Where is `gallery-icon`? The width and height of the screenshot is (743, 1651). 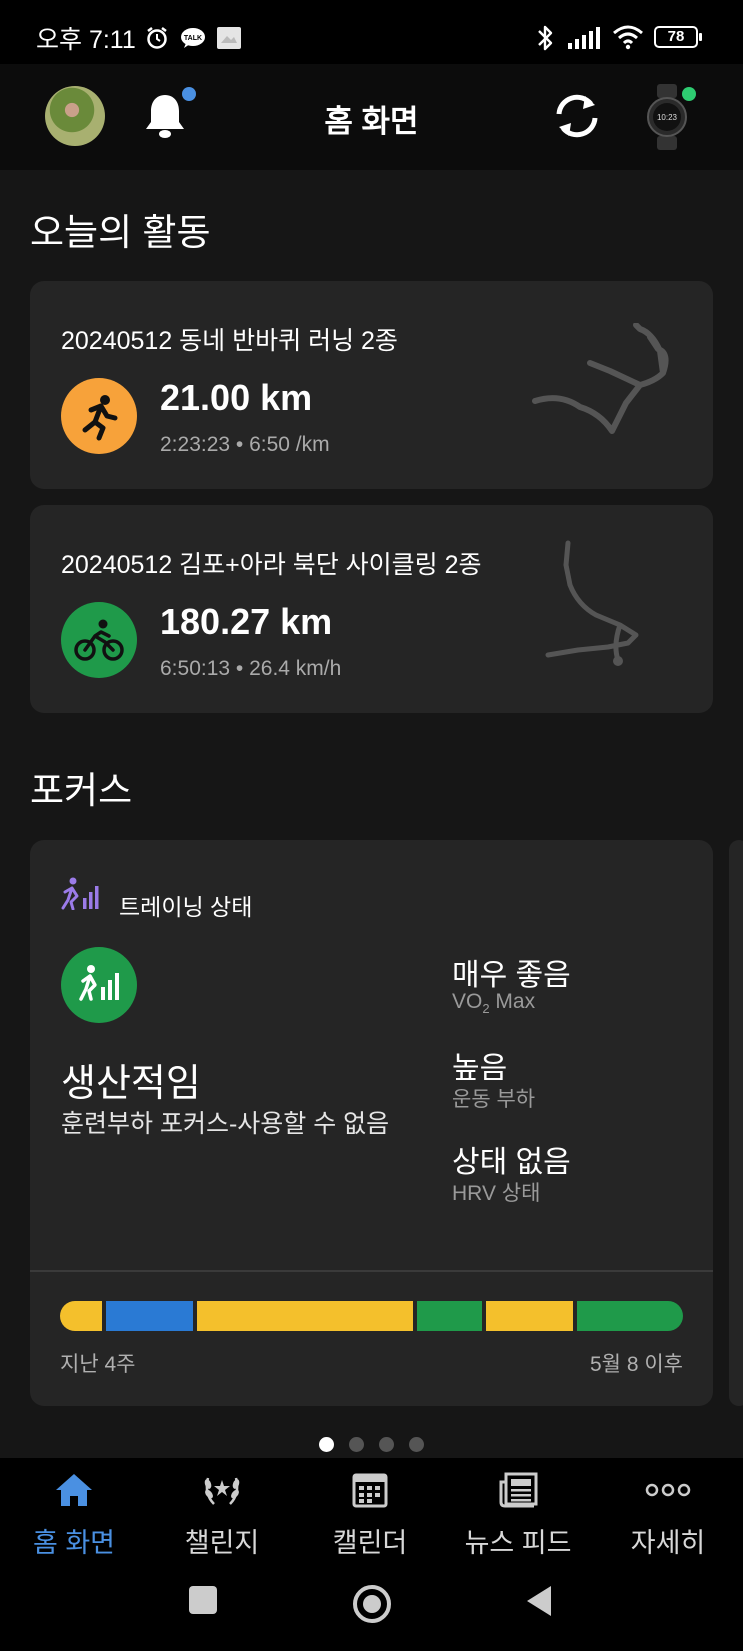 gallery-icon is located at coordinates (229, 38).